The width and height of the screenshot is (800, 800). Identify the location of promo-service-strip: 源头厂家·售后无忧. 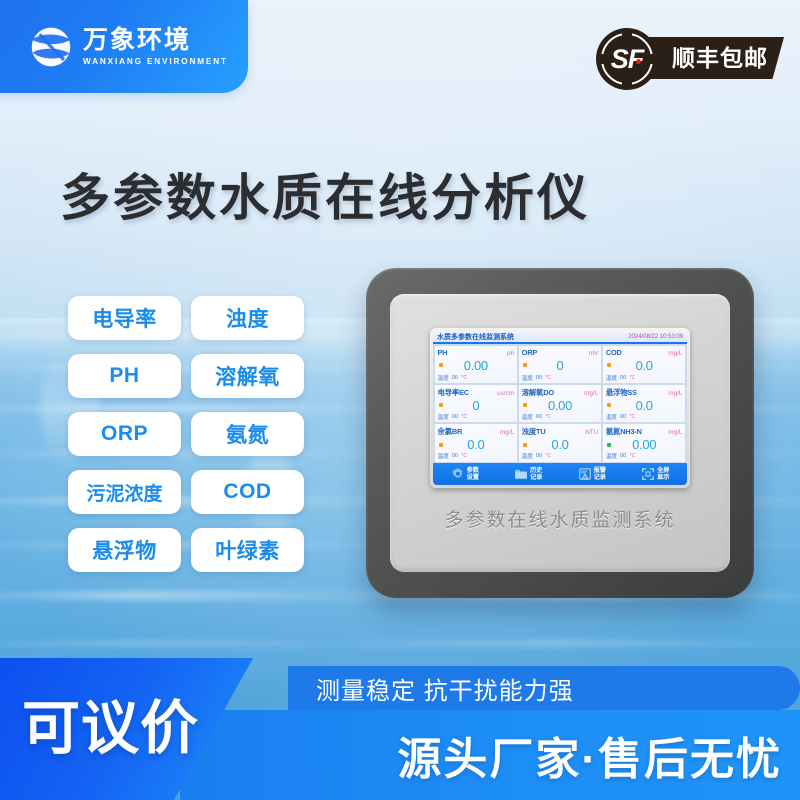
(490, 755).